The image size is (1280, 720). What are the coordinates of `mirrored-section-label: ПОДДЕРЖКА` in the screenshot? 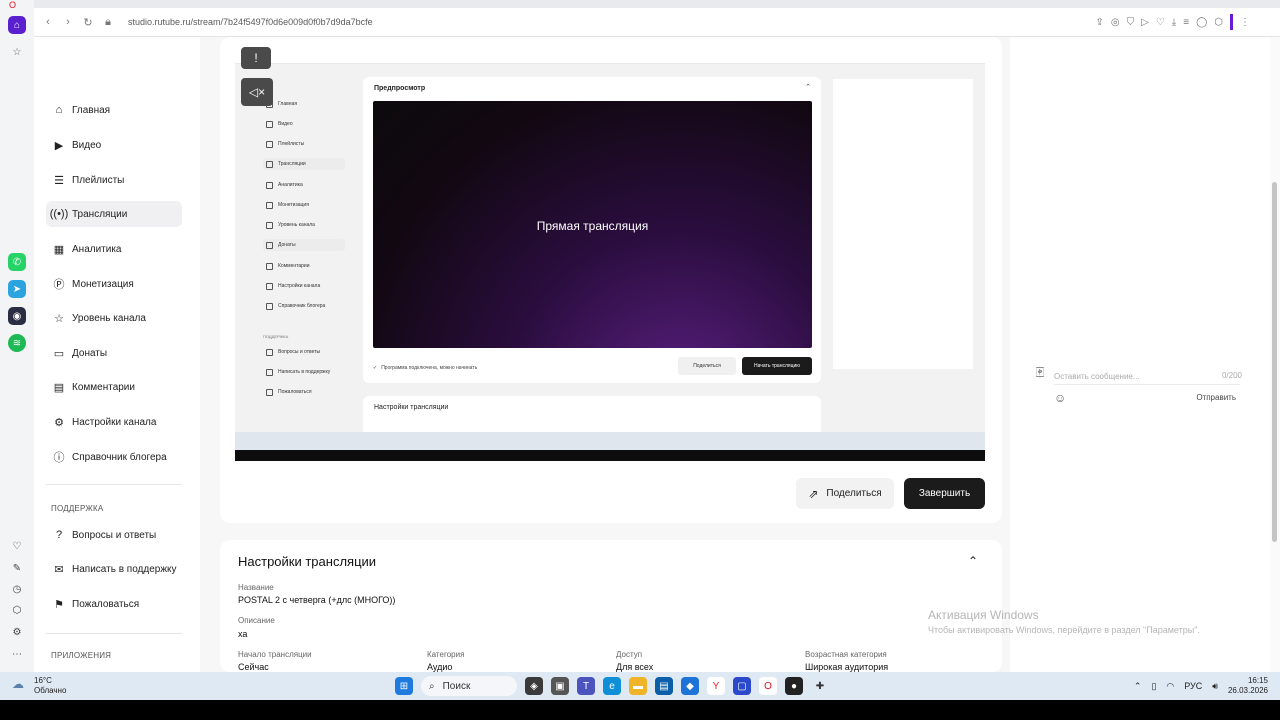 It's located at (276, 336).